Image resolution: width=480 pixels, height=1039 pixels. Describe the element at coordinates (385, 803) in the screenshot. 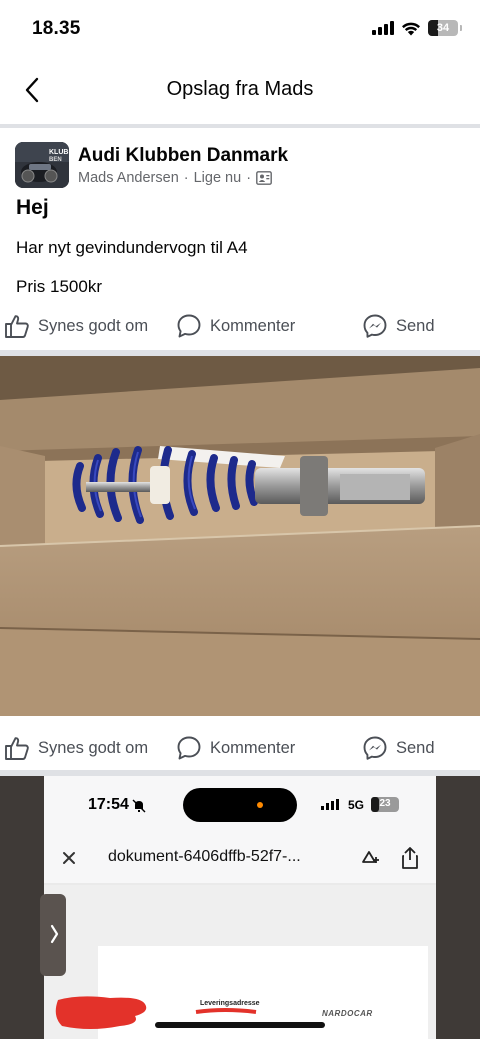

I see `embedded-battery: 23` at that location.